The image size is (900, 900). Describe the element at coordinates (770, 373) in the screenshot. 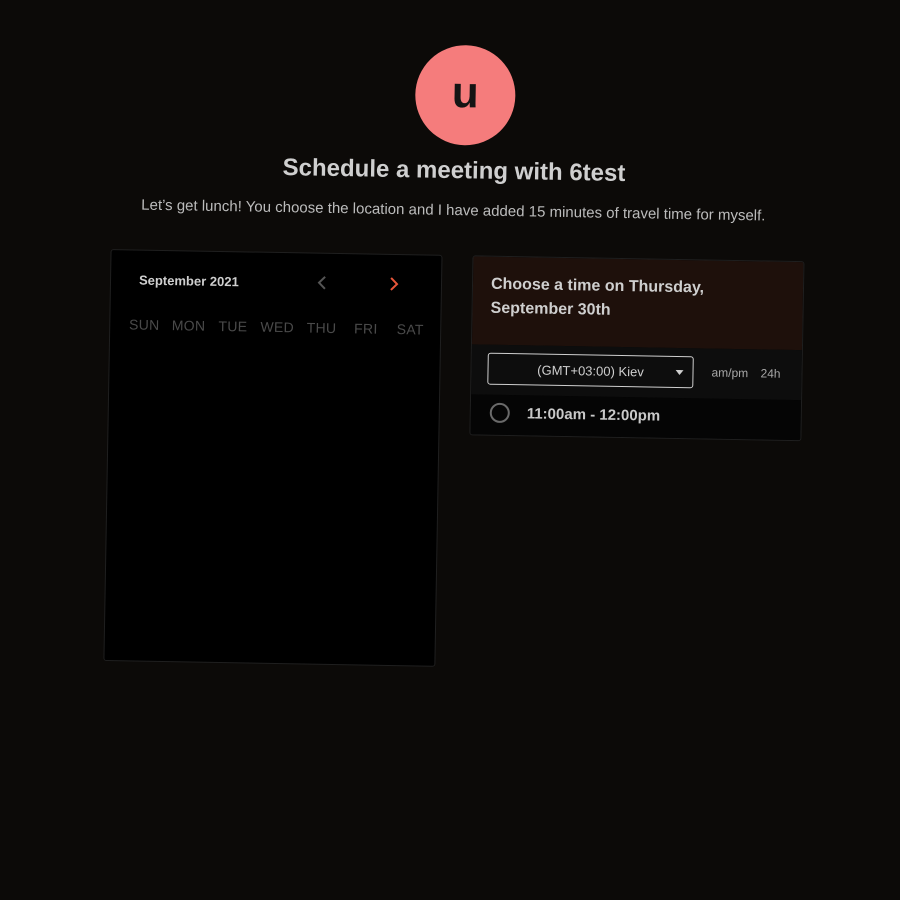

I see `24h-format-toggle: 24h` at that location.